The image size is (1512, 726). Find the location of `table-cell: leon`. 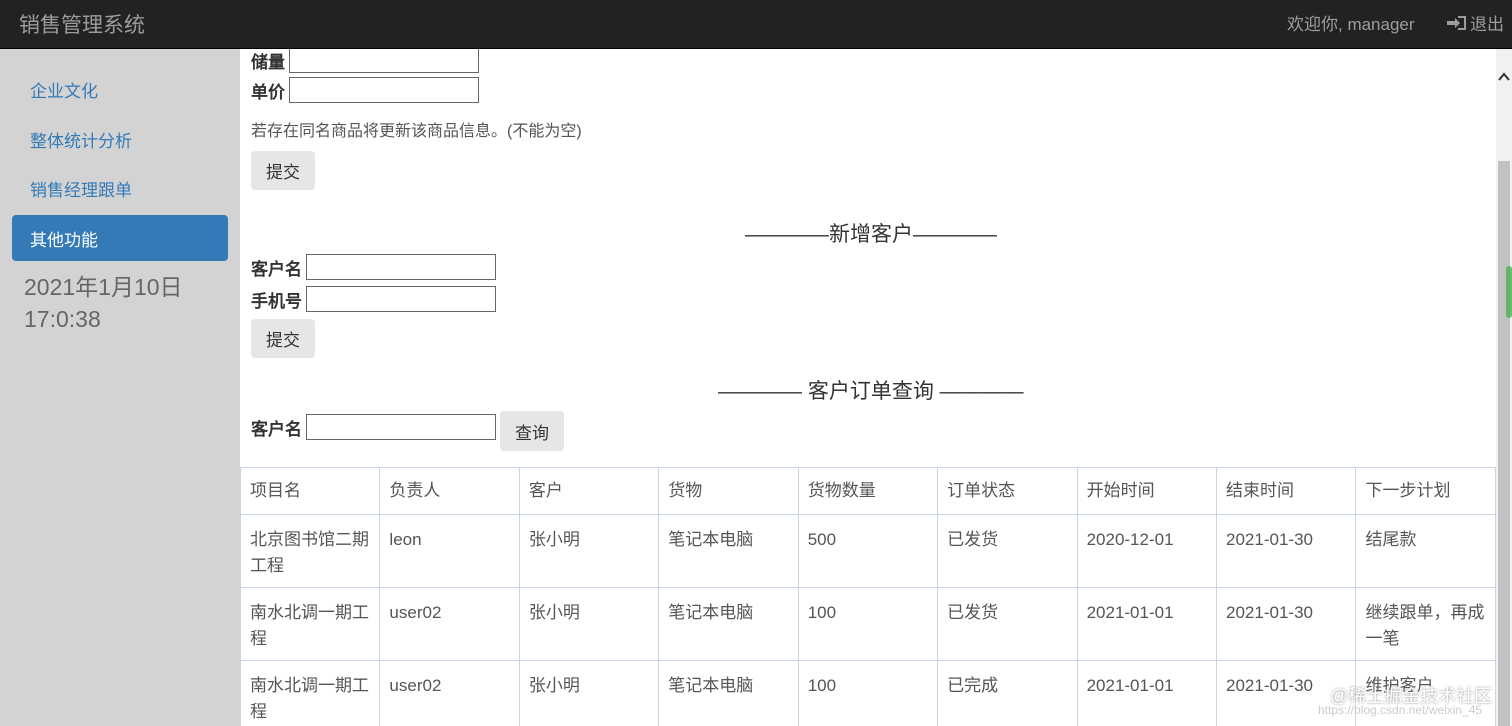

table-cell: leon is located at coordinates (449, 551).